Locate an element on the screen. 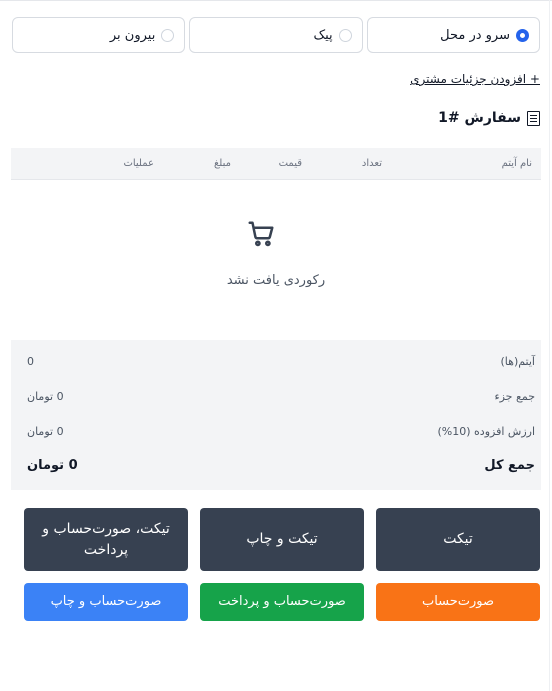  radio-checked-icon is located at coordinates (522, 35).